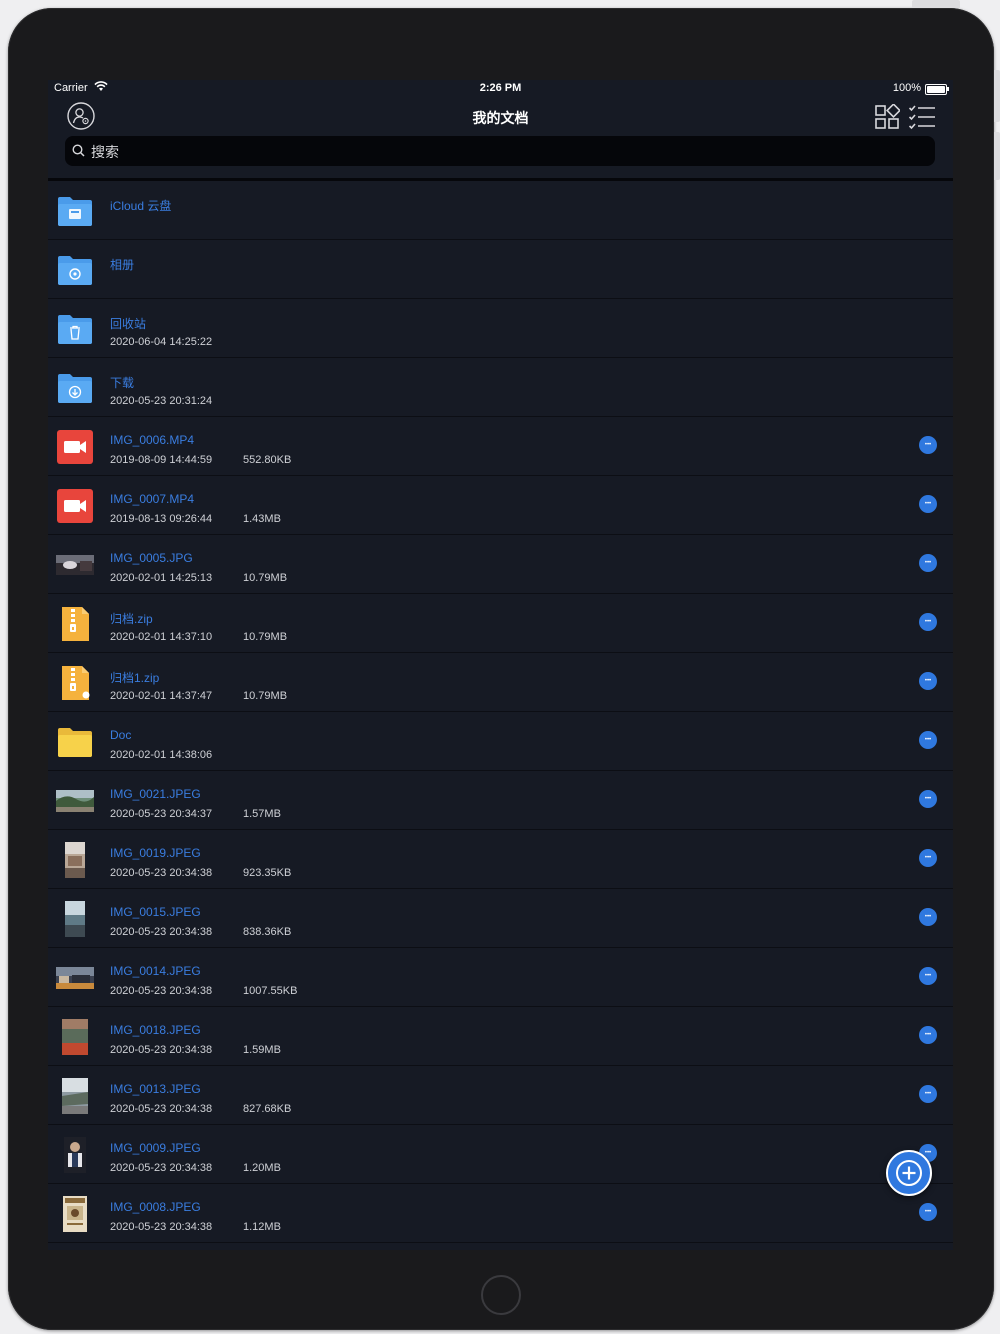 The width and height of the screenshot is (1000, 1334). Describe the element at coordinates (135, 678) in the screenshot. I see `file-name: 归档1.zip` at that location.